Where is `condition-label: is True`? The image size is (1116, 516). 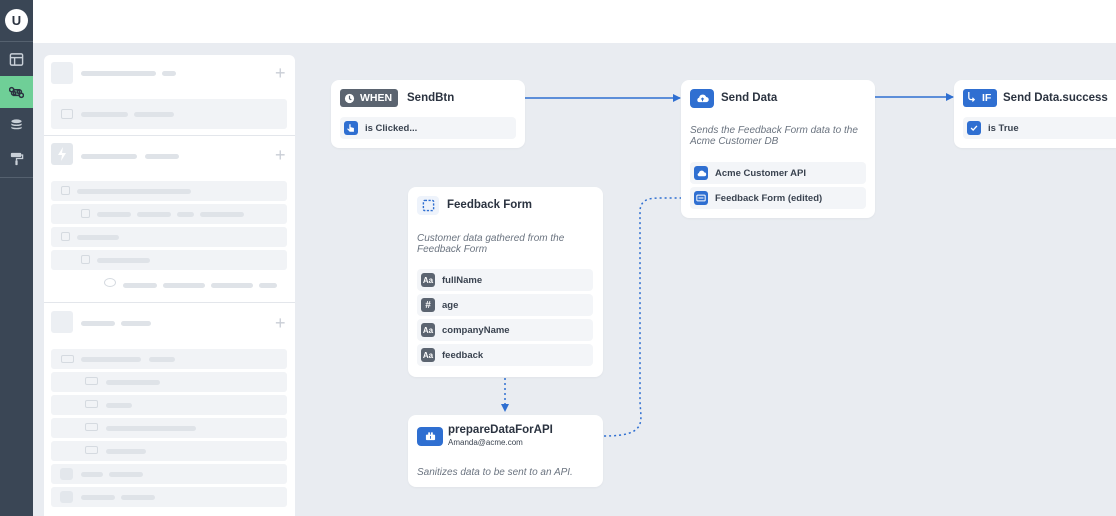 condition-label: is True is located at coordinates (1003, 128).